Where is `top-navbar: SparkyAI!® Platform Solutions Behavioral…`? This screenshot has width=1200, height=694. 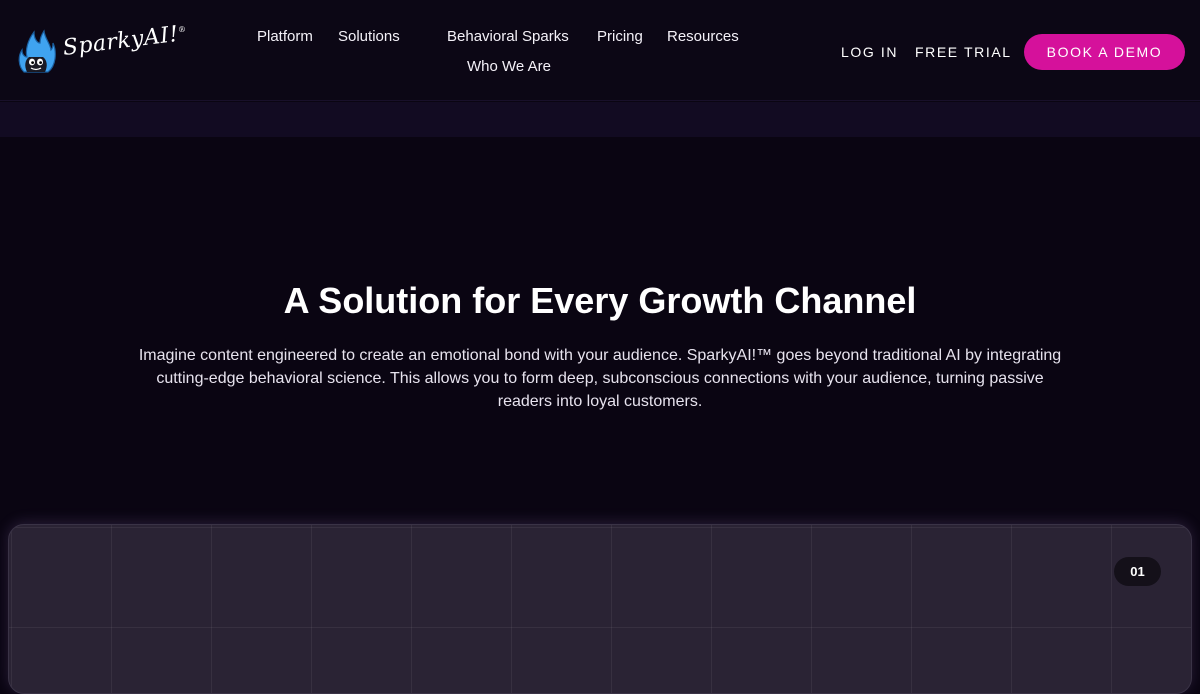
top-navbar: SparkyAI!® Platform Solutions Behavioral… is located at coordinates (600, 50).